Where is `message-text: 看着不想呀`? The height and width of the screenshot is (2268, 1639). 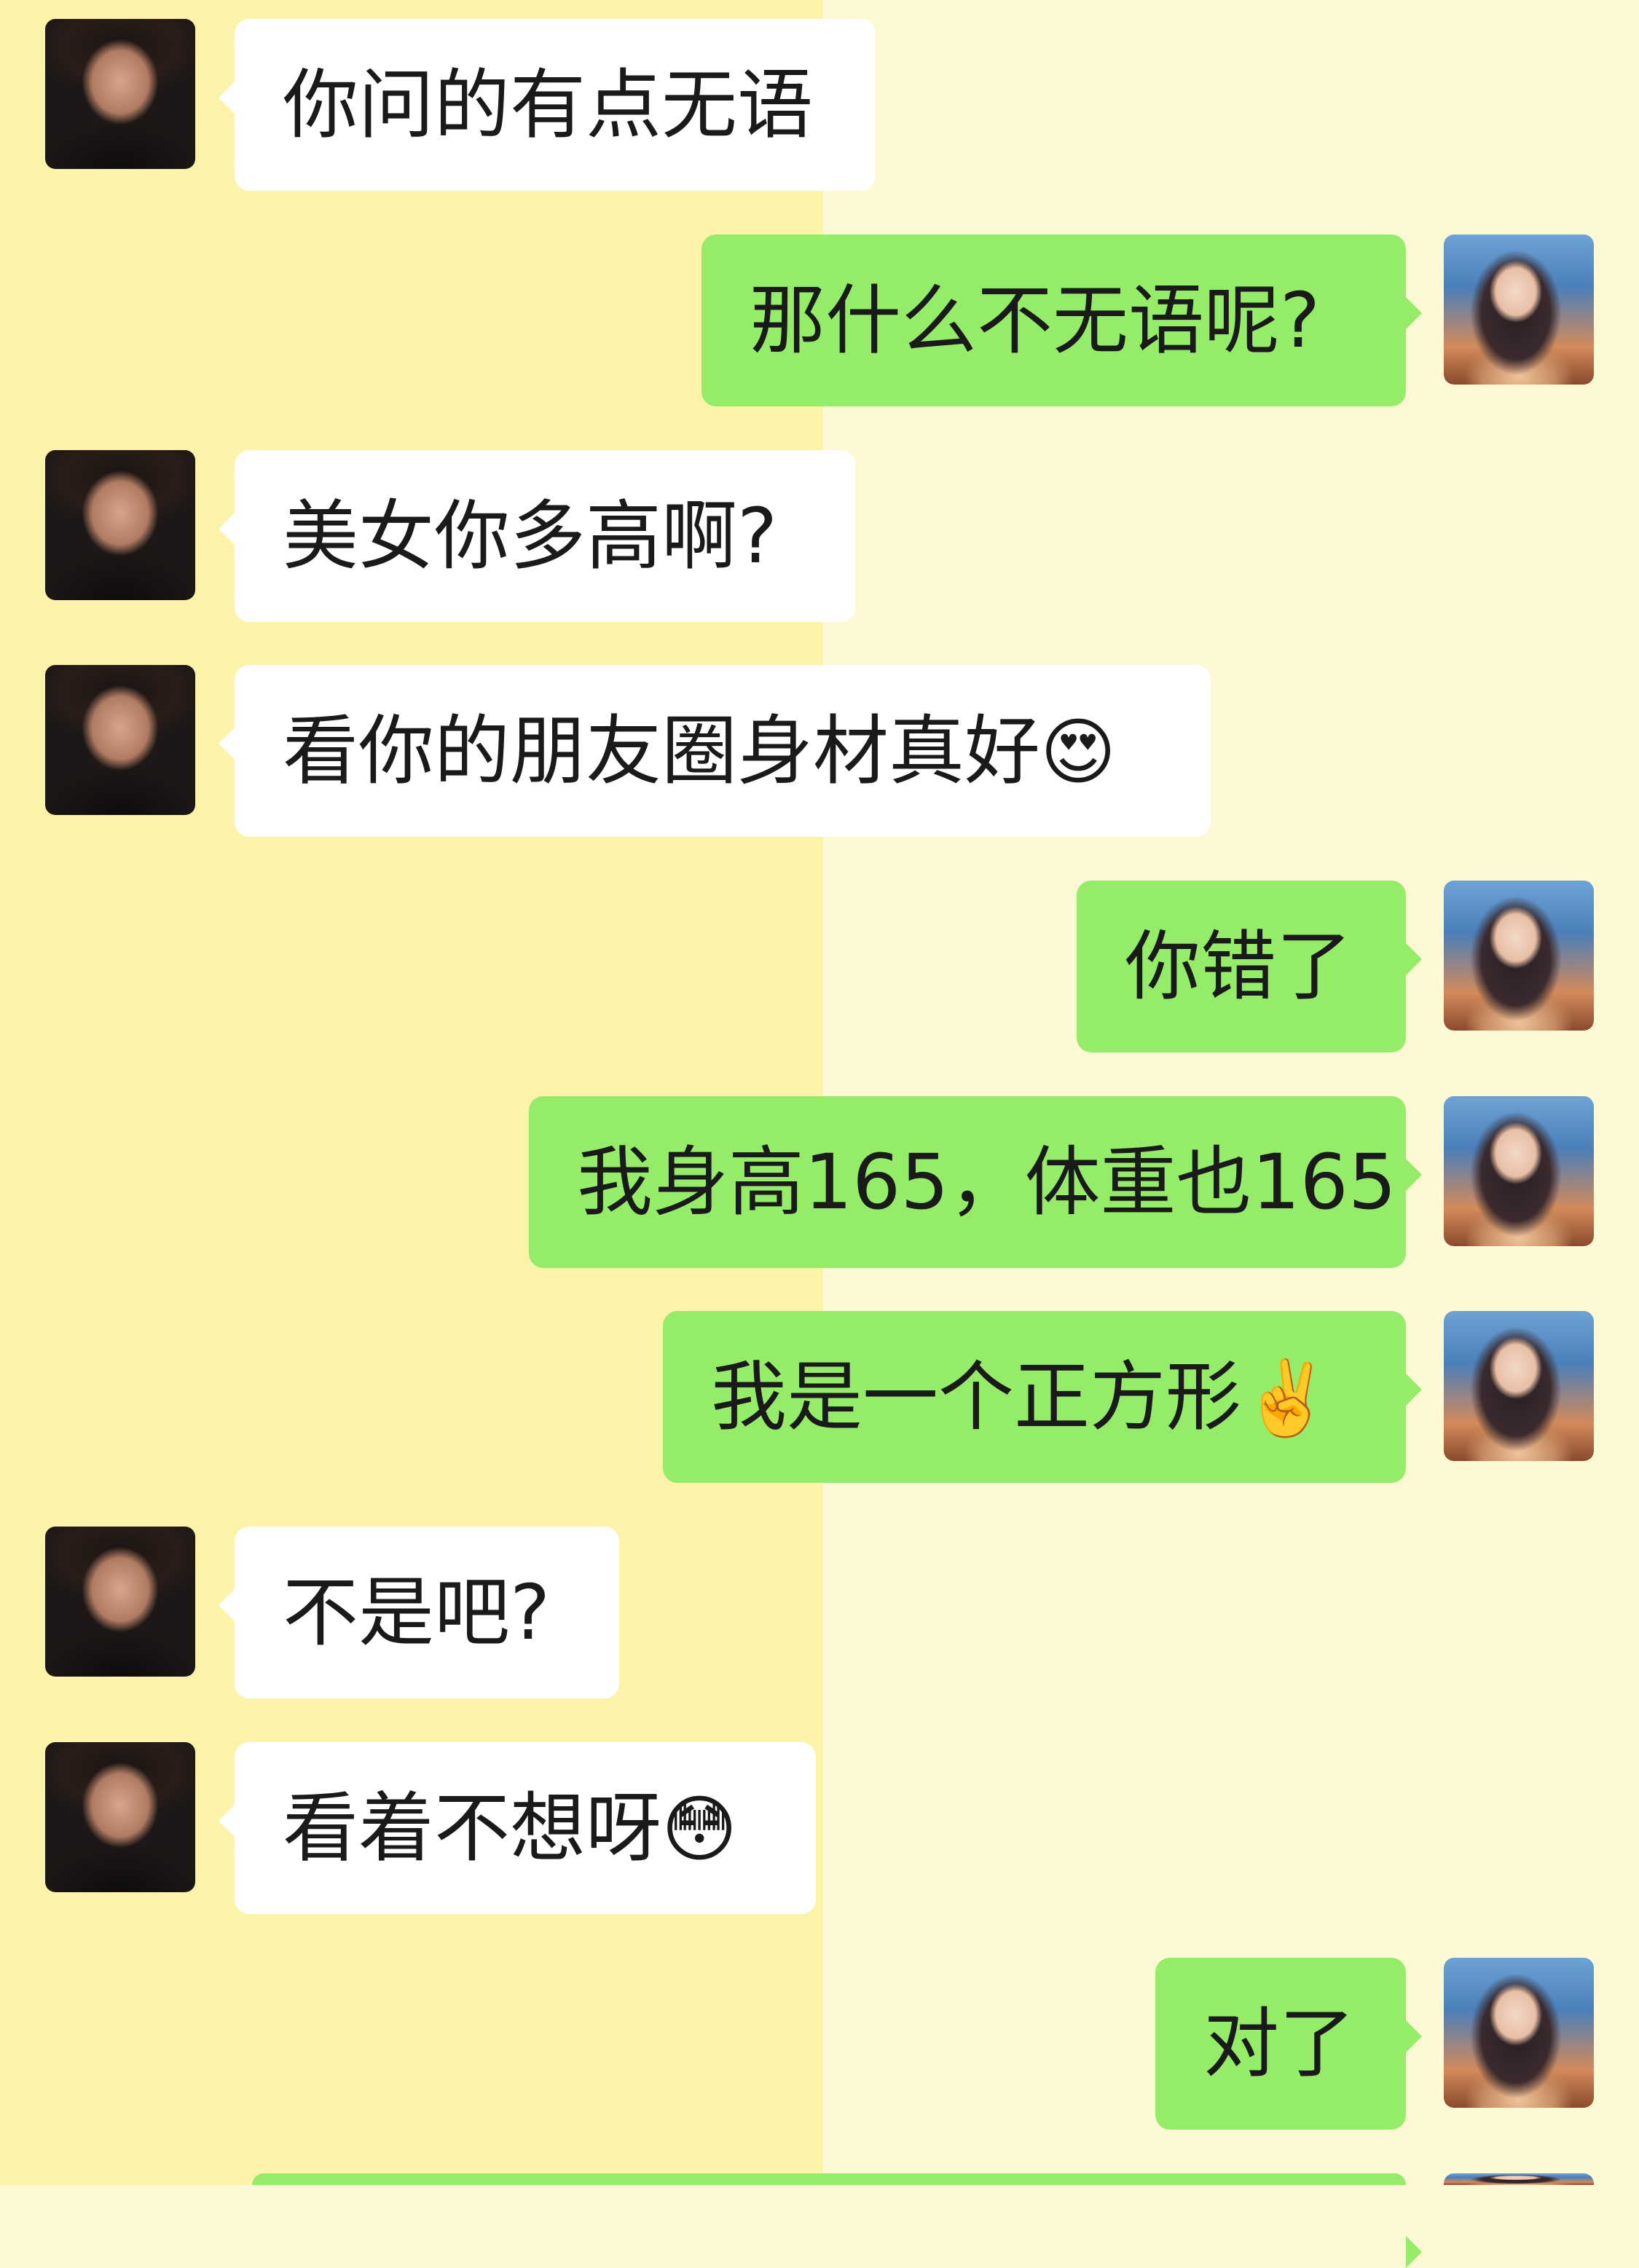 message-text: 看着不想呀 is located at coordinates (472, 1828).